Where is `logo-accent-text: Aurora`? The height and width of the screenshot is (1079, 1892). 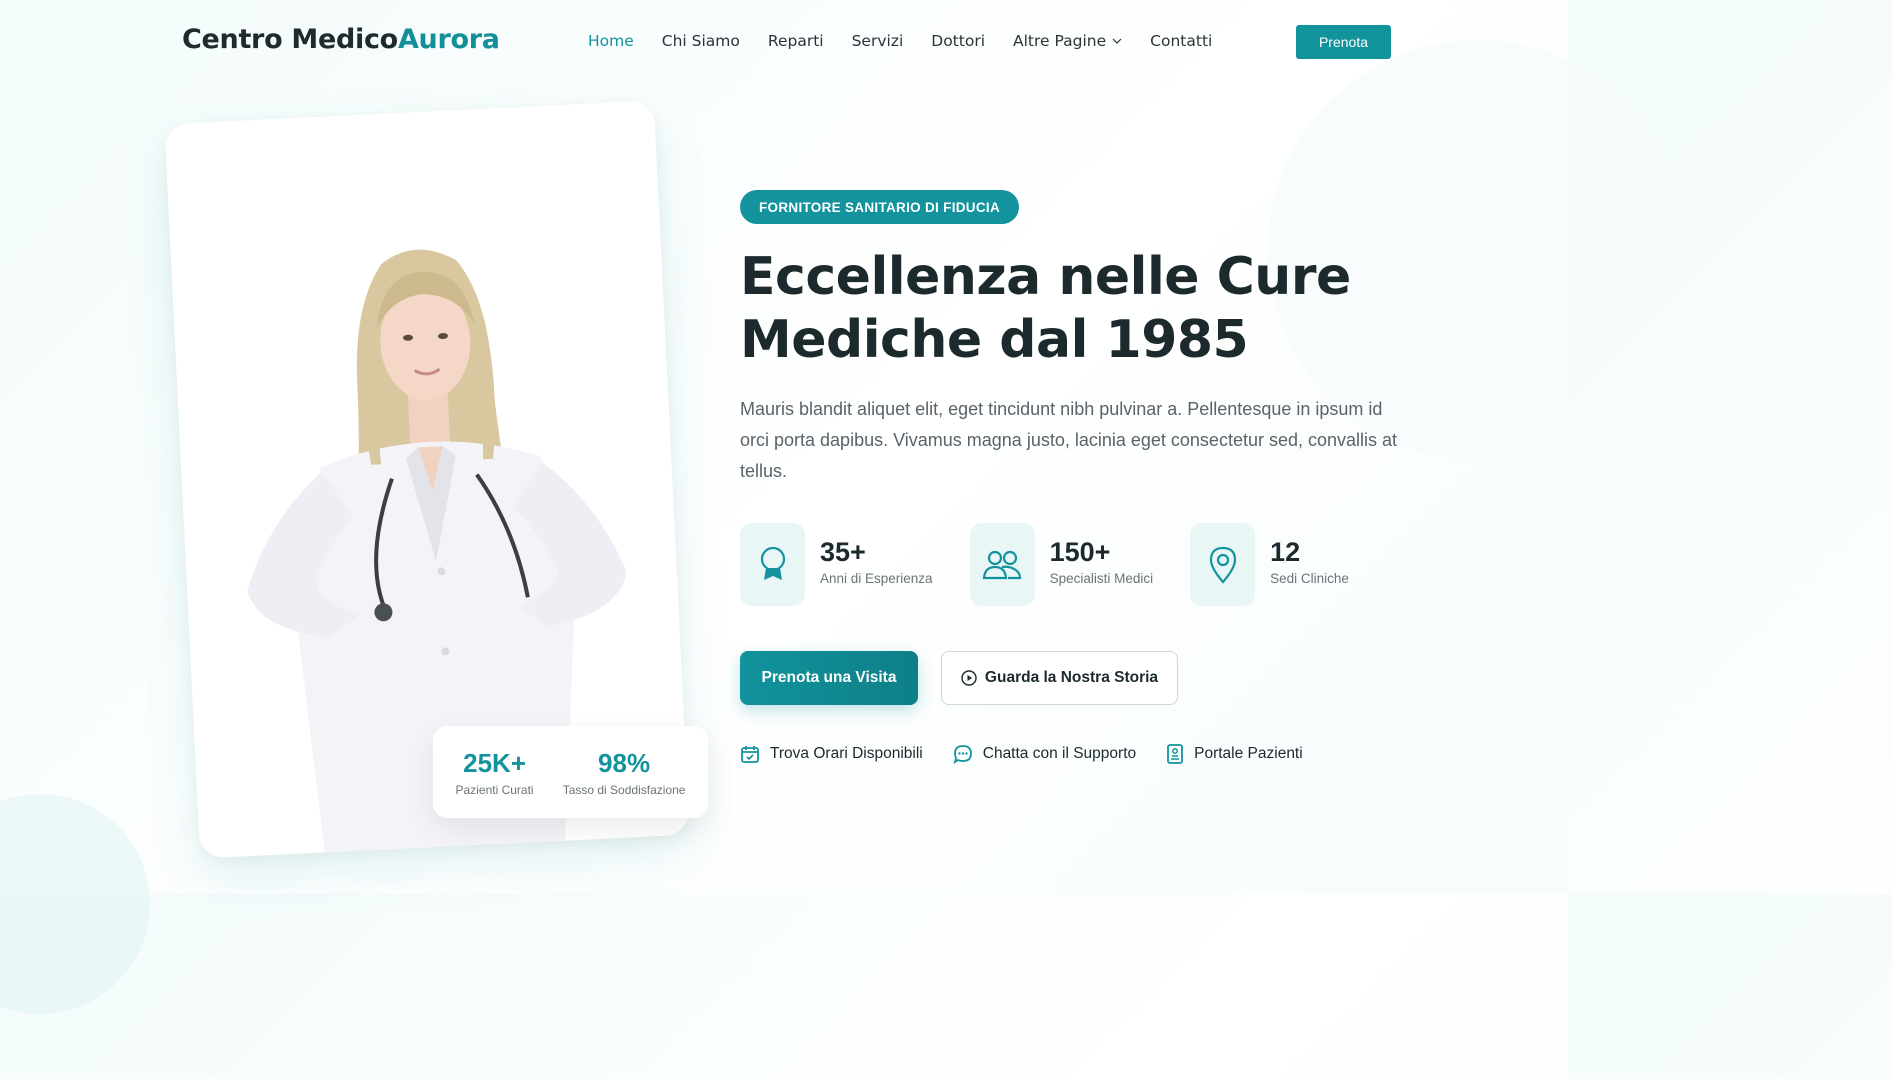
logo-accent-text: Aurora is located at coordinates (448, 39).